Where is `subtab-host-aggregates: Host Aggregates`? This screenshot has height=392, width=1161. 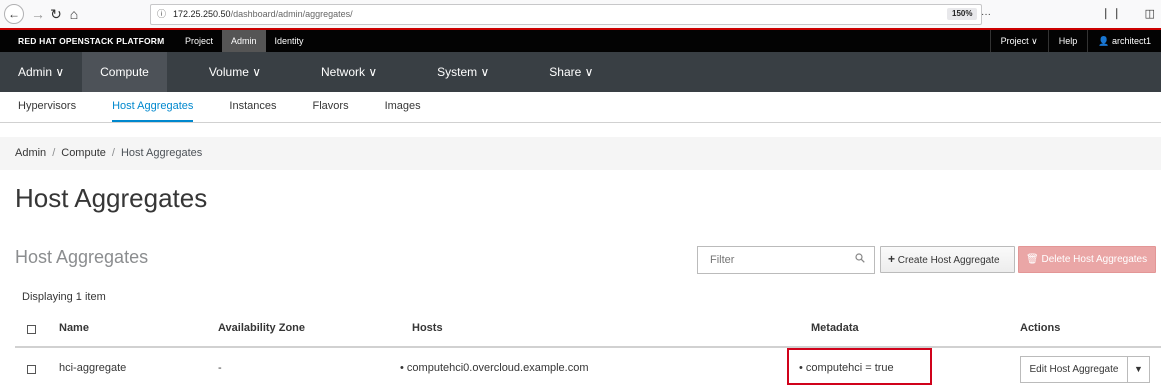 subtab-host-aggregates: Host Aggregates is located at coordinates (153, 107).